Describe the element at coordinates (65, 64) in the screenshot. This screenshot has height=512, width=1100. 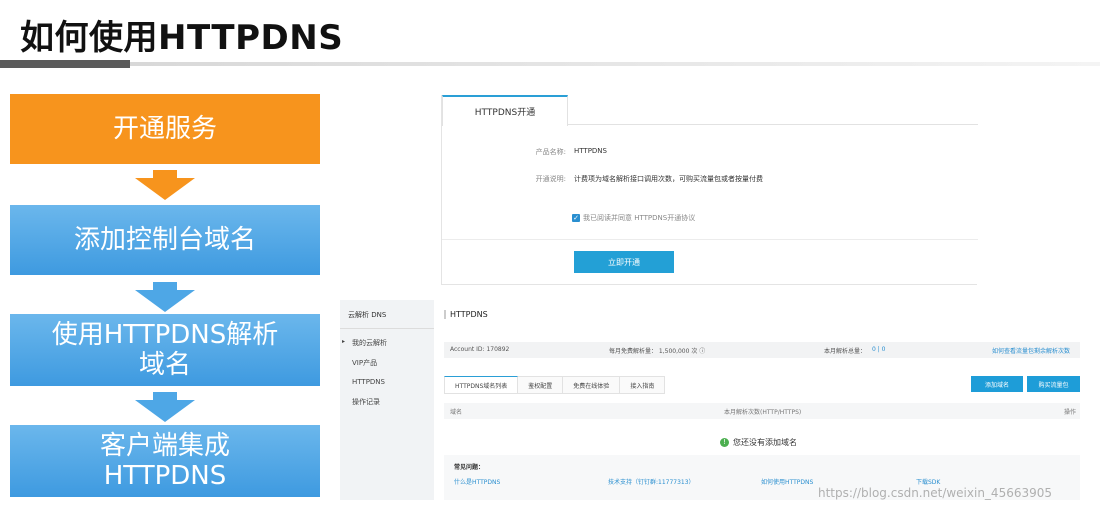
I see `title-underline-dark` at that location.